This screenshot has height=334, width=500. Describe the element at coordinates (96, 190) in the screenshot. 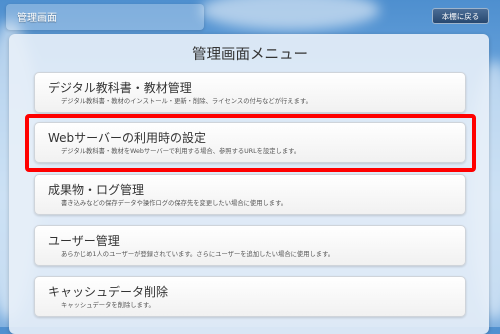

I see `menu-item-title: 成果物・ログ管理` at that location.